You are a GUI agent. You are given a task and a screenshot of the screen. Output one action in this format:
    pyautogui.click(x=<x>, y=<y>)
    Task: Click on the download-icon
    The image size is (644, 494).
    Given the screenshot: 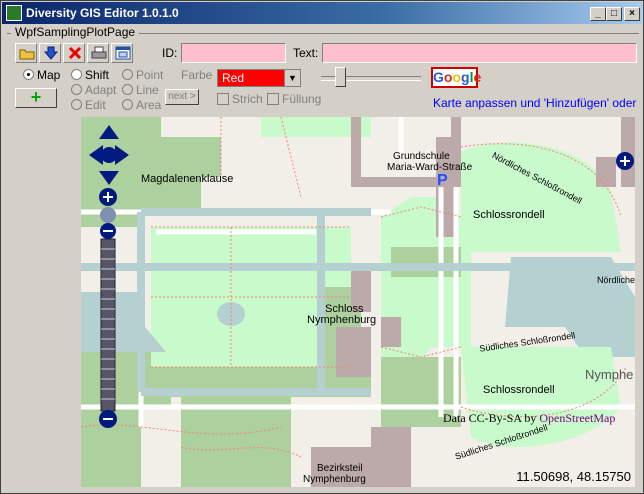 What is the action you would take?
    pyautogui.click(x=51, y=53)
    